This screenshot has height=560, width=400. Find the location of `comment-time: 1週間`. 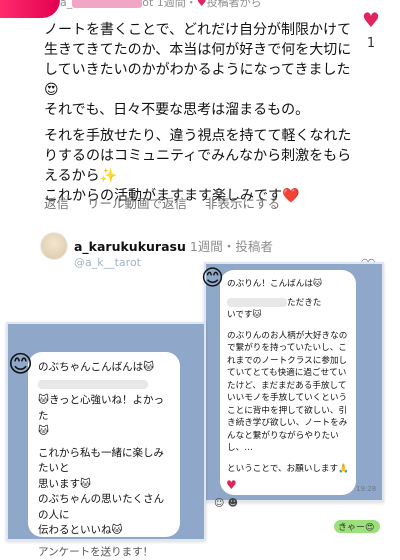

comment-time: 1週間 is located at coordinates (171, 4).